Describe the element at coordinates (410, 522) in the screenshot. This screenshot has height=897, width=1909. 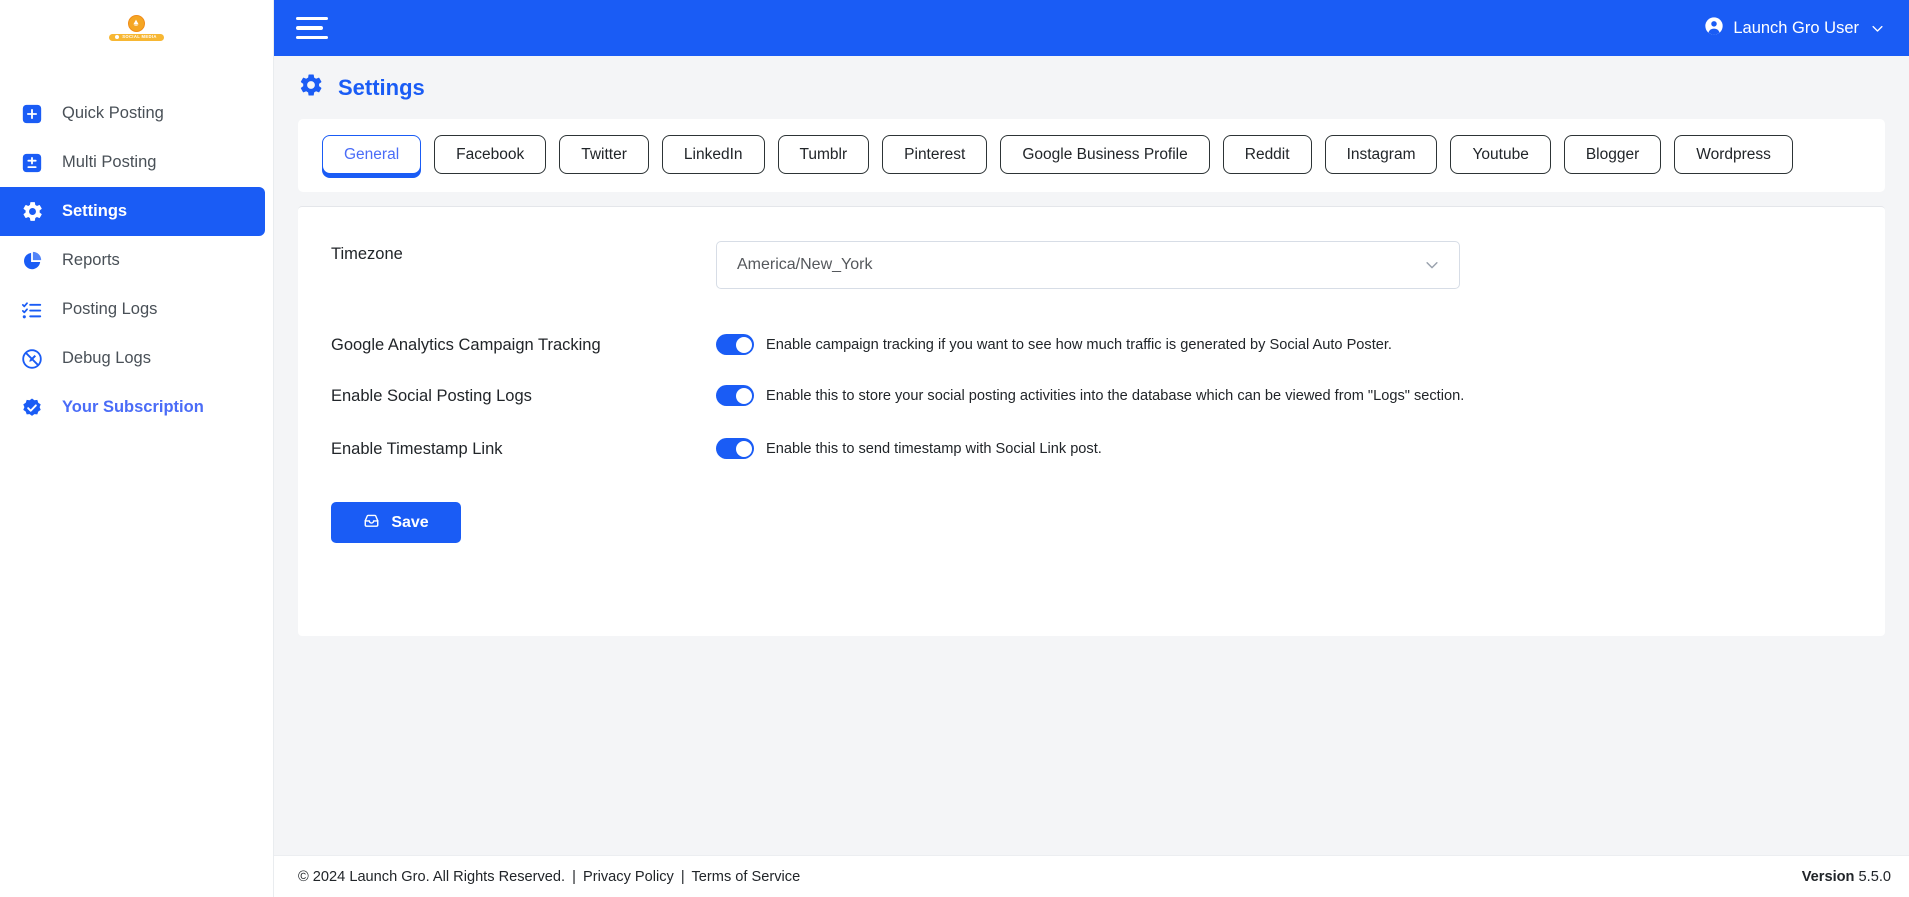
I see `save-button-label: Save` at that location.